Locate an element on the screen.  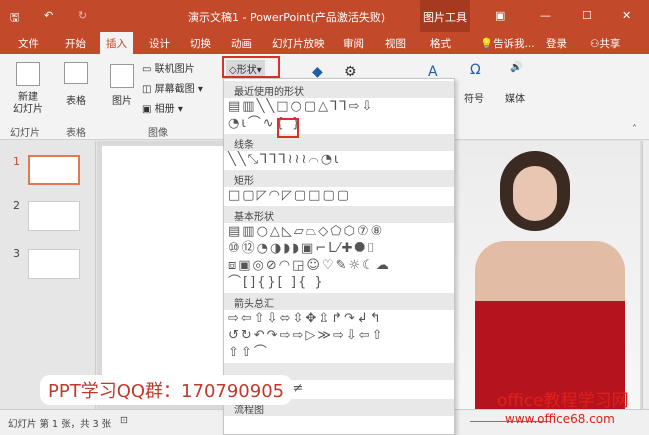
tab-animations: 动画 is located at coordinates (241, 43).